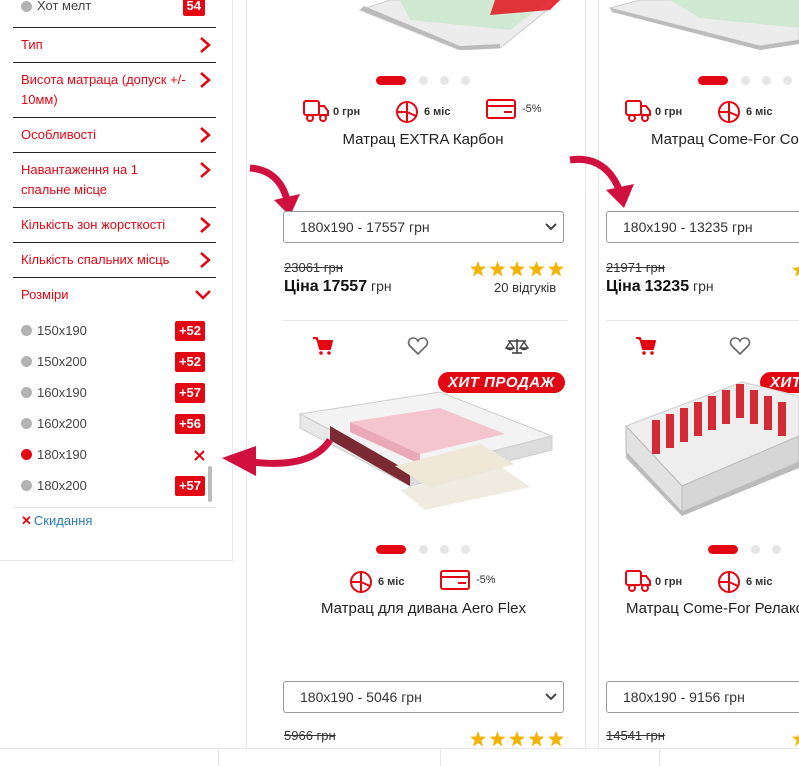 This screenshot has height=766, width=799. I want to click on size-select: 180x190 - 17557 грн, so click(423, 227).